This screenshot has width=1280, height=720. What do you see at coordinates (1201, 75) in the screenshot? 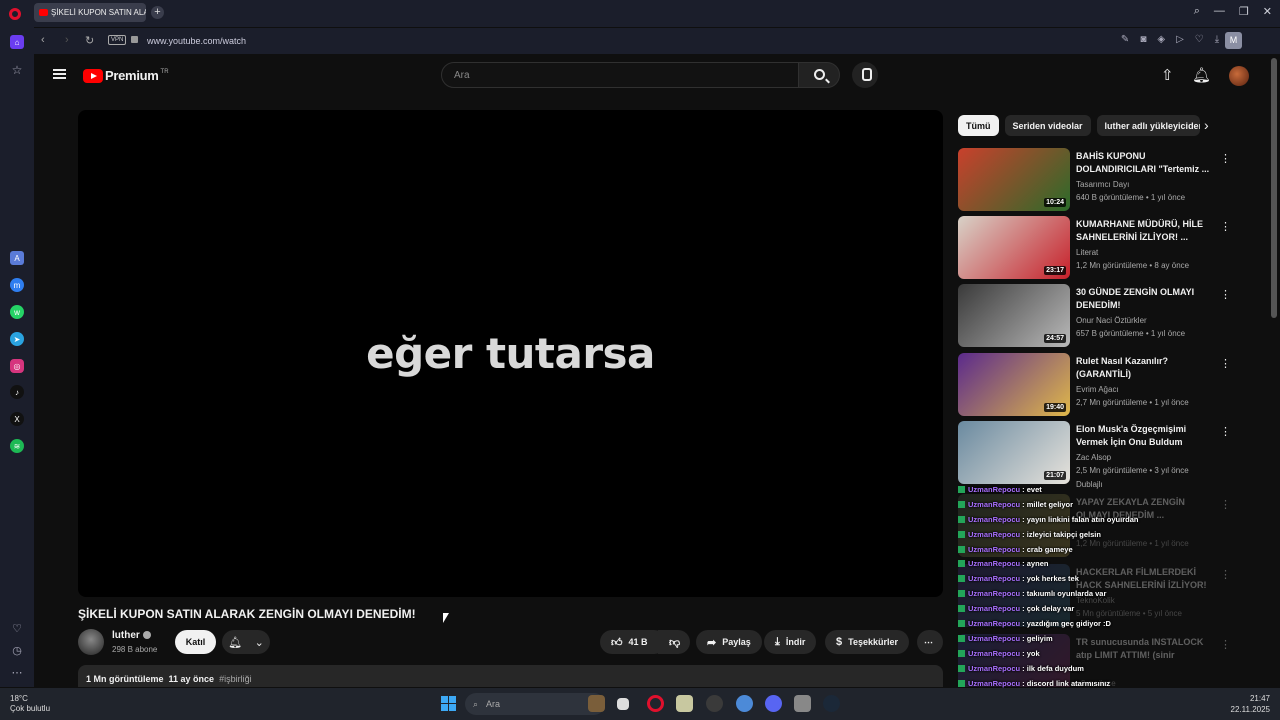
I see `notifications-bell-icon: 🔔︎` at bounding box center [1201, 75].